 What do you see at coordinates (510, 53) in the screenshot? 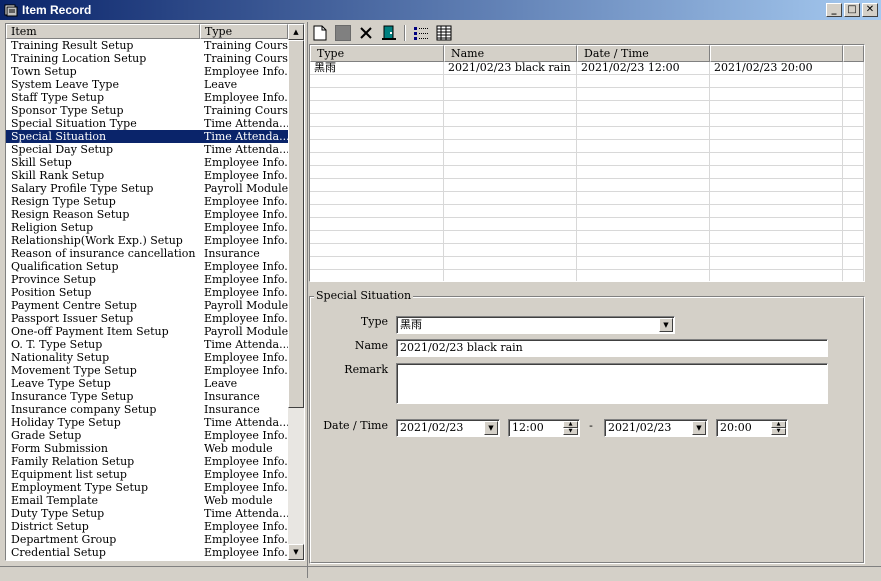
I see `column-header-name: Name` at bounding box center [510, 53].